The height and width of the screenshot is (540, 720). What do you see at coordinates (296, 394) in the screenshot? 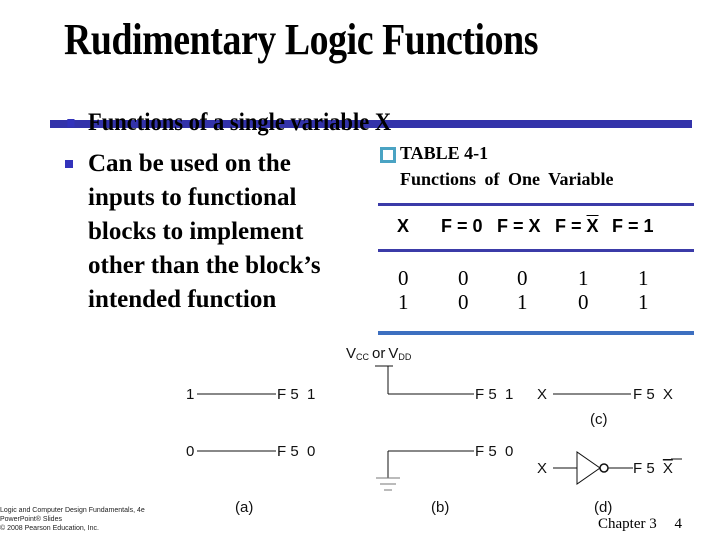
I see `diagram-a-output-1: F 5 1` at bounding box center [296, 394].